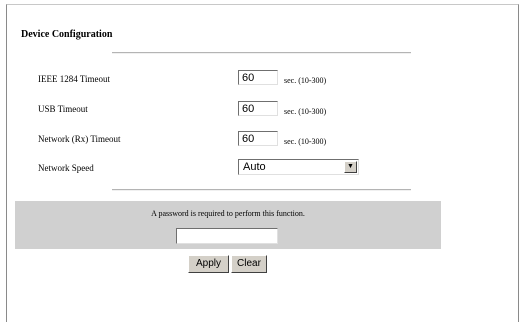 Image resolution: width=530 pixels, height=326 pixels. What do you see at coordinates (63, 109) in the screenshot?
I see `usb-timeout-label: USB Timeout` at bounding box center [63, 109].